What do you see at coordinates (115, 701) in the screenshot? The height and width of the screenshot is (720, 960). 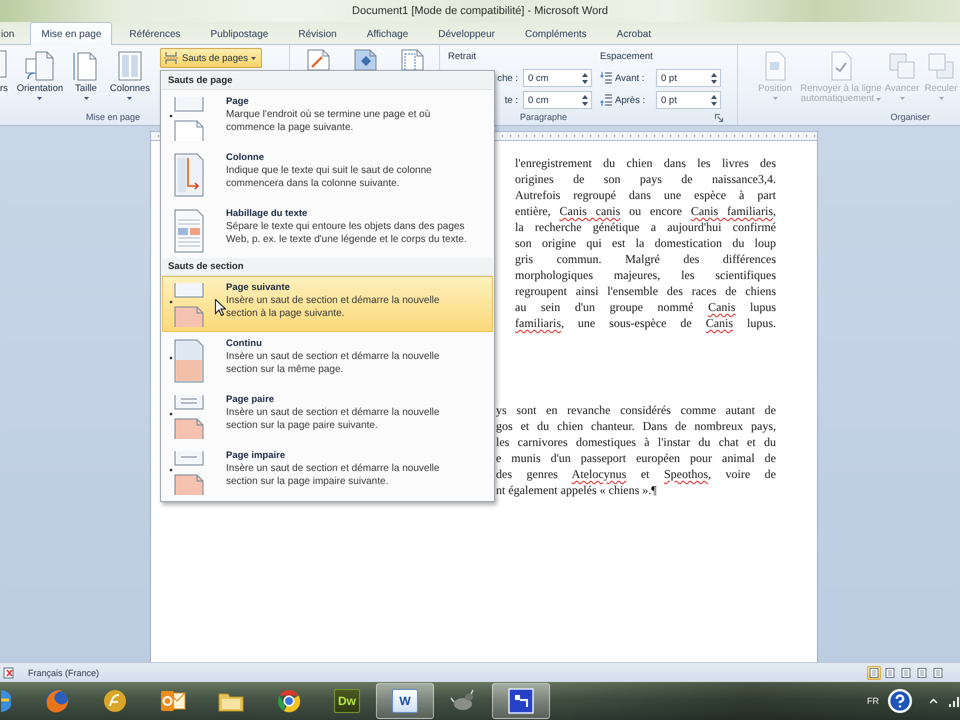 I see `swirl-icon` at bounding box center [115, 701].